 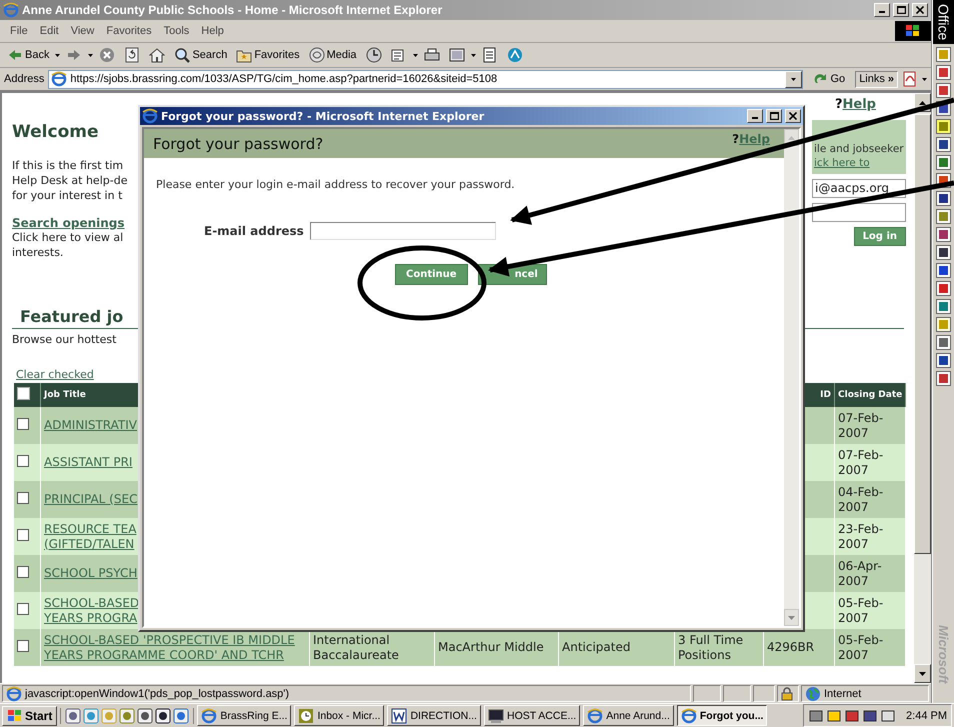 I want to click on close-icon, so click(x=920, y=10).